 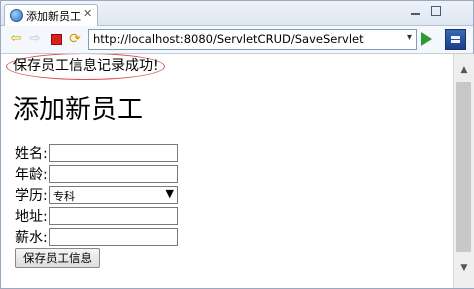 What do you see at coordinates (35, 39) in the screenshot?
I see `forward-icon: ⇨` at bounding box center [35, 39].